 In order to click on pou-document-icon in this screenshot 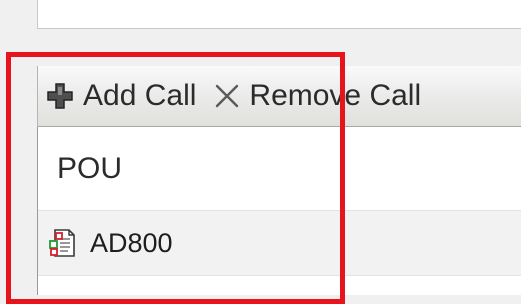, I will do `click(63, 243)`.